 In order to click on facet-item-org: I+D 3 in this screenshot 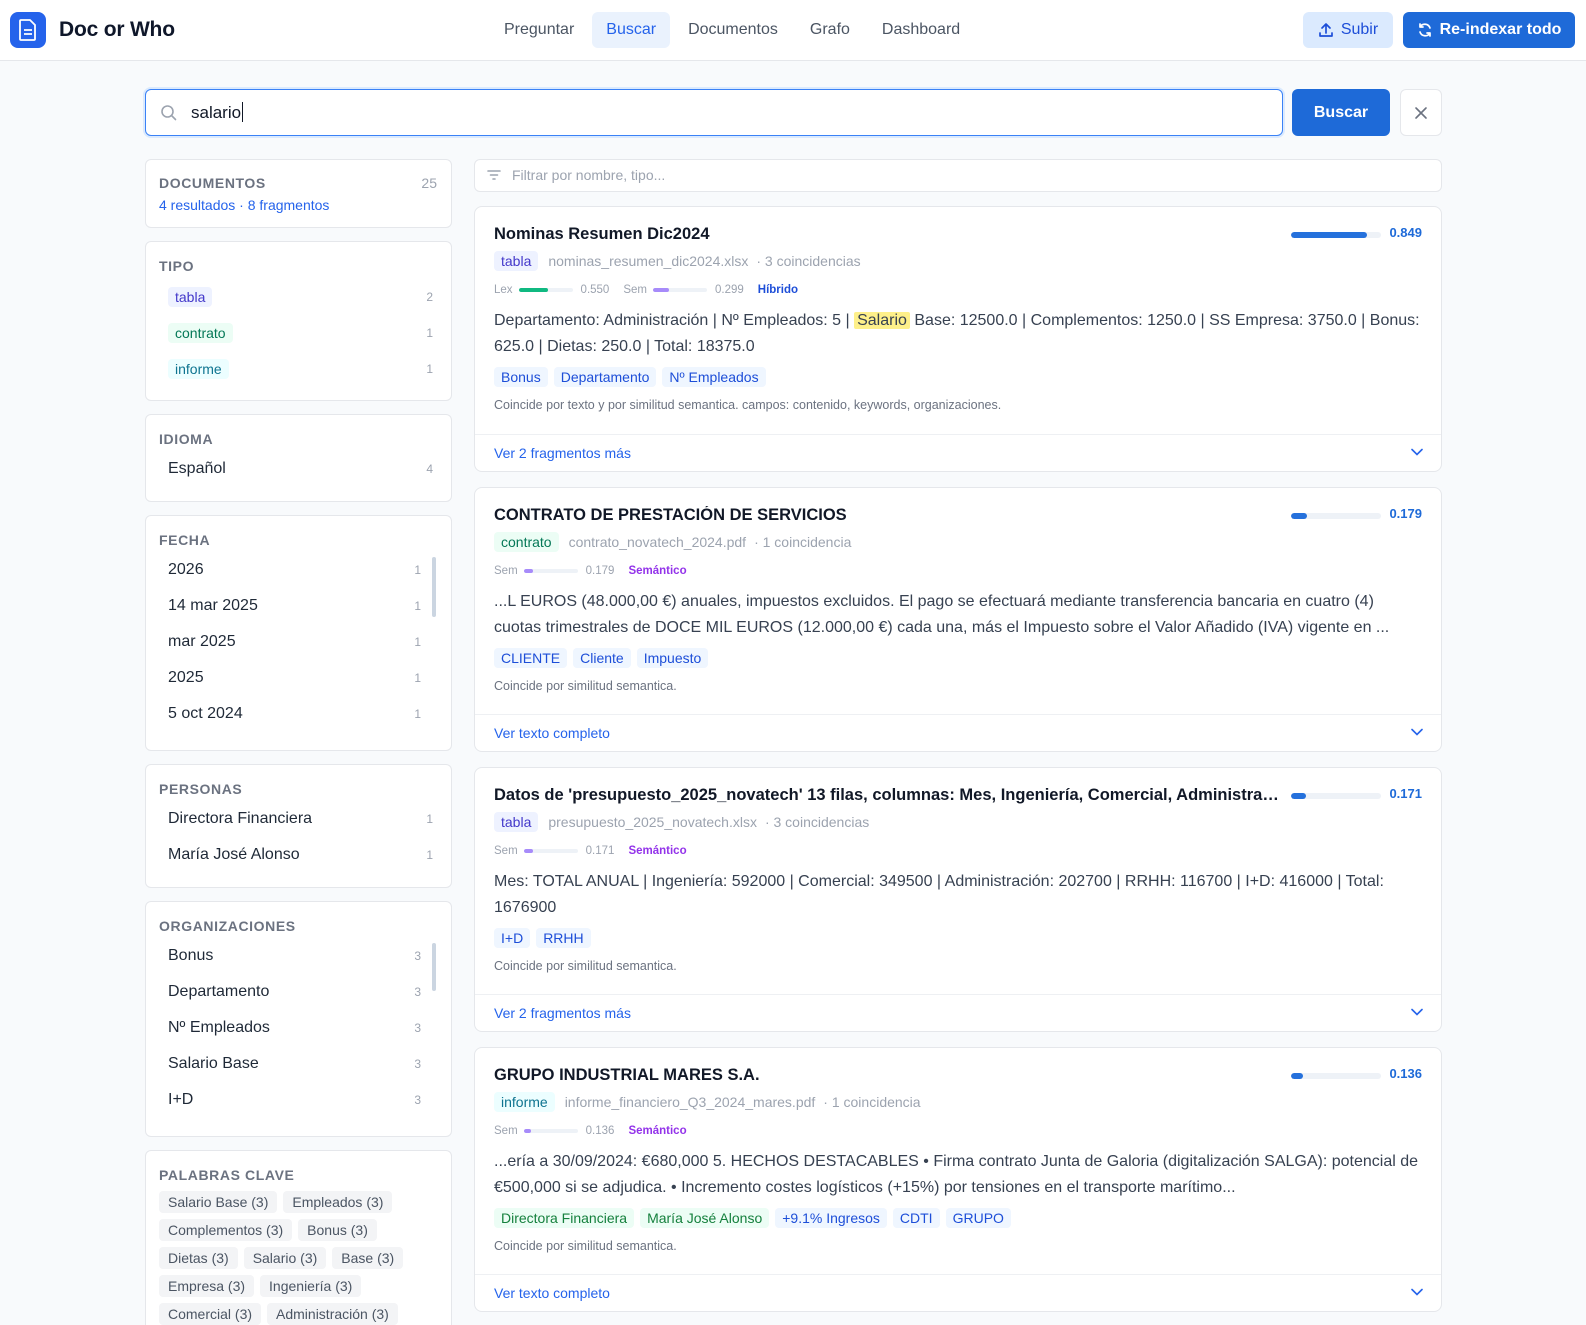, I will do `click(294, 1100)`.